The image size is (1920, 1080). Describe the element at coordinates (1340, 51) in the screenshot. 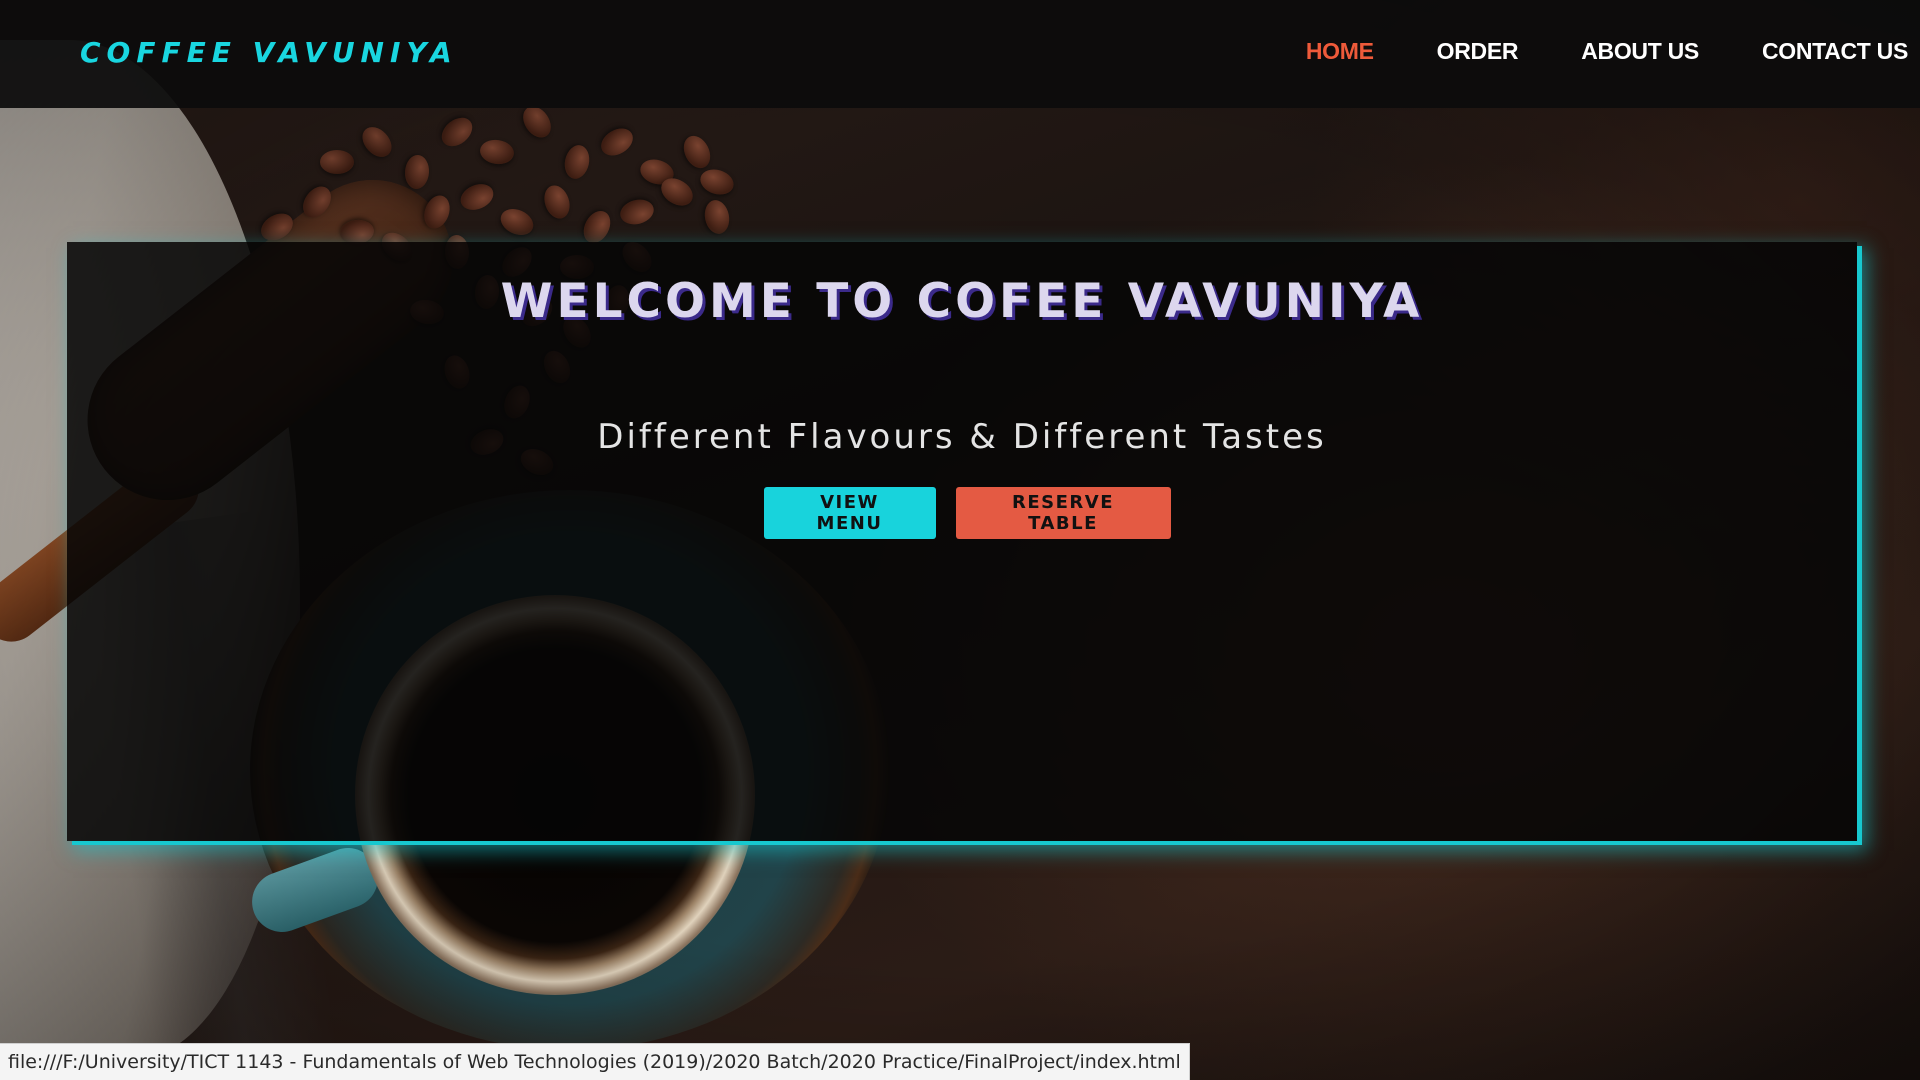

I see `nav-link-home: HOME` at that location.